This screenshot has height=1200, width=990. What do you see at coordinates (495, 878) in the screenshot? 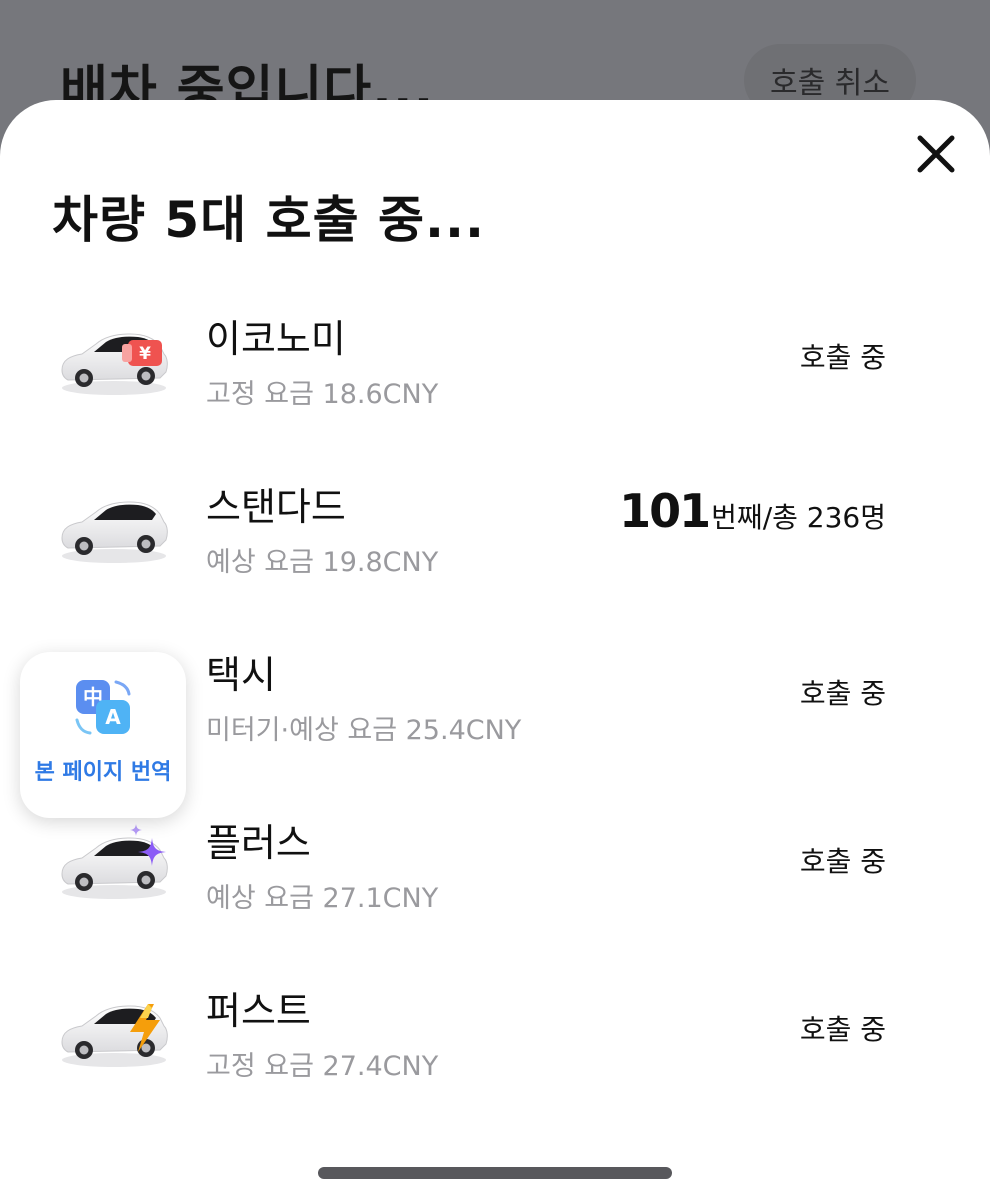
I see `ride-option-plus: 플러스 예상 요금 27.1CNY 호출 중` at bounding box center [495, 878].